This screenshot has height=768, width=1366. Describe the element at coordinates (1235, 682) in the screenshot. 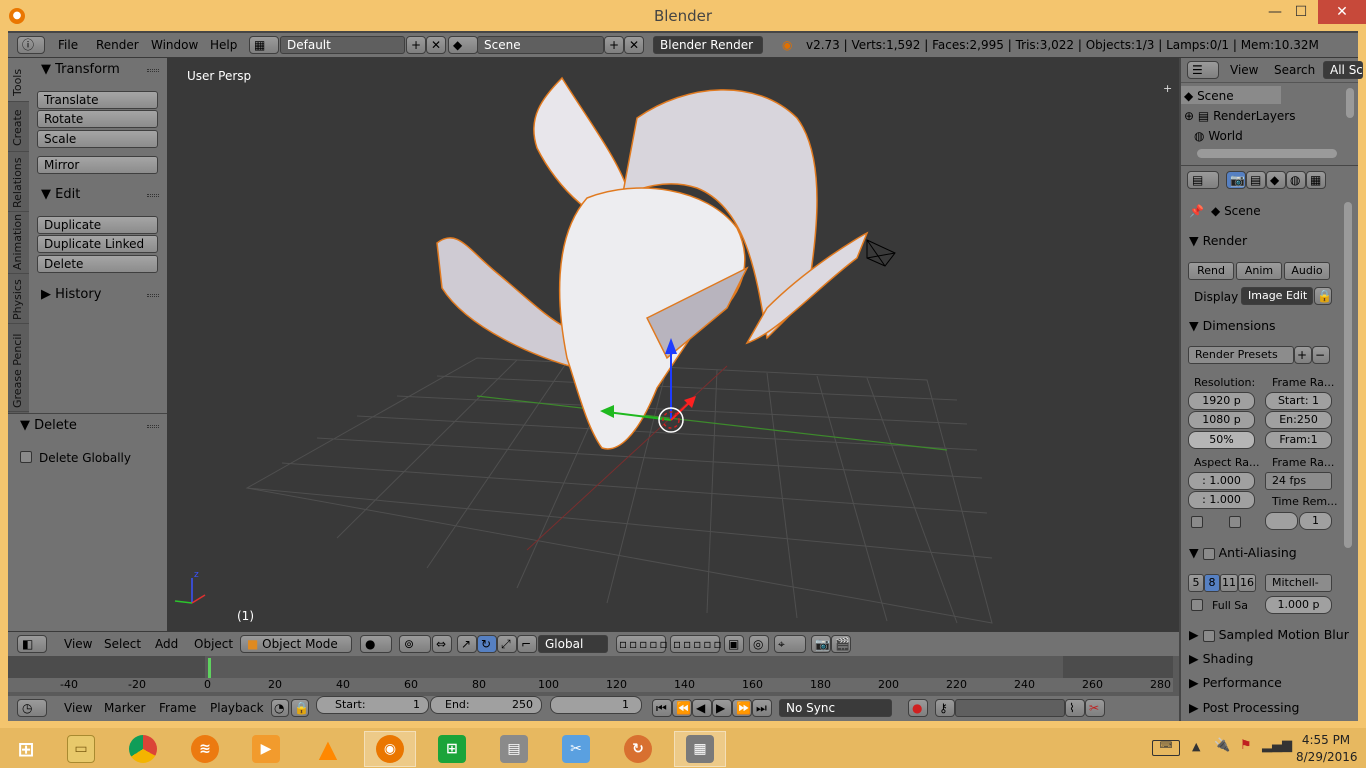

I see `performance-panel-header: ▶ Performance` at that location.